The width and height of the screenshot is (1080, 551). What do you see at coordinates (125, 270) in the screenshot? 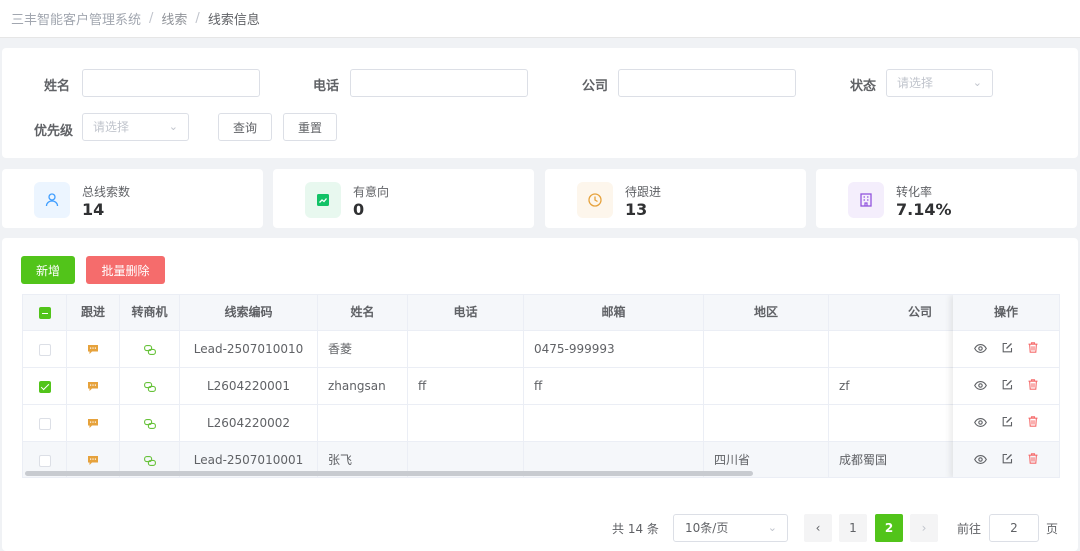
I see `batch-delete-button: 批量删除` at bounding box center [125, 270].